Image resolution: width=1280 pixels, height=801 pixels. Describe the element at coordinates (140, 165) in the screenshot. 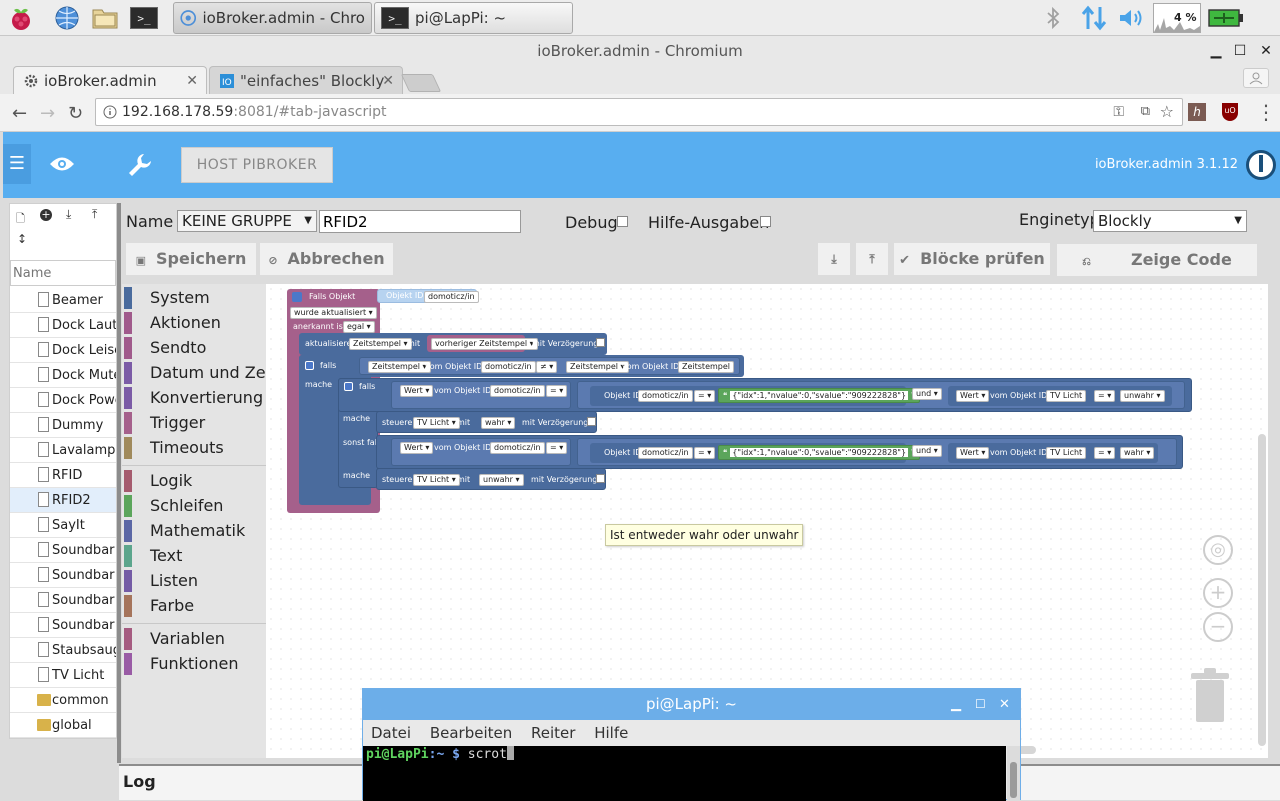

I see `wrench-icon` at that location.